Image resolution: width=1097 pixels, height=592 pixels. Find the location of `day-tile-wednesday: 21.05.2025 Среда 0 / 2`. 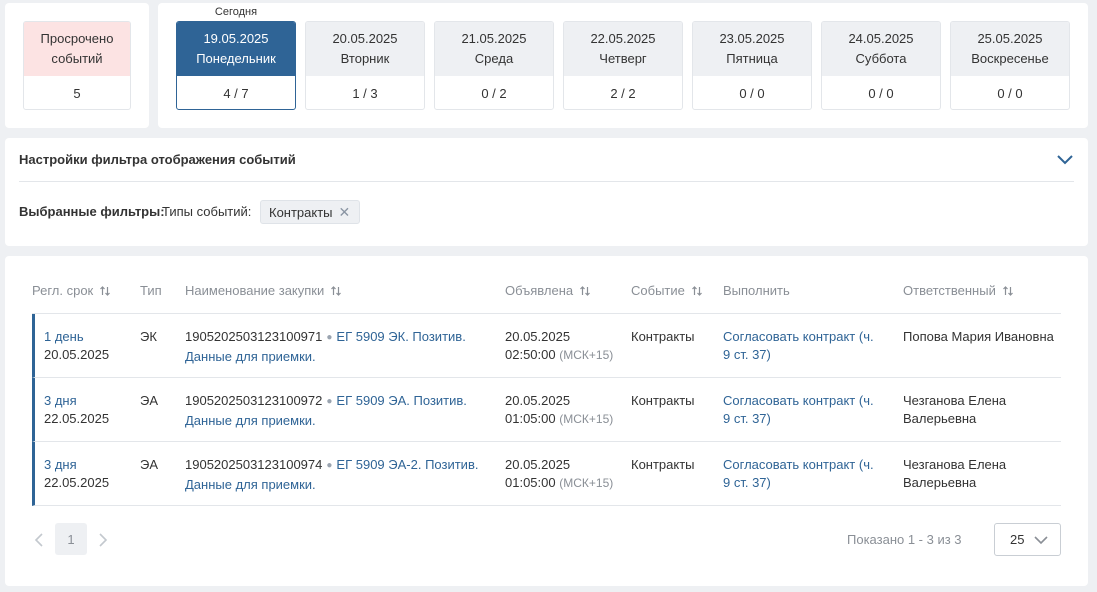

day-tile-wednesday: 21.05.2025 Среда 0 / 2 is located at coordinates (494, 65).